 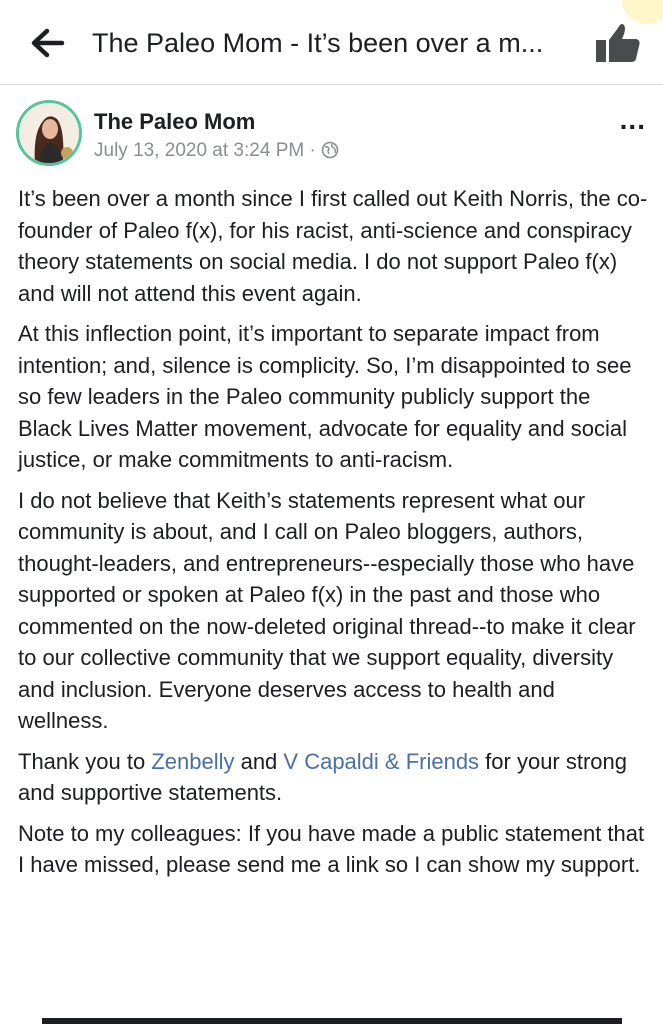 What do you see at coordinates (332, 1021) in the screenshot?
I see `bottom-divider` at bounding box center [332, 1021].